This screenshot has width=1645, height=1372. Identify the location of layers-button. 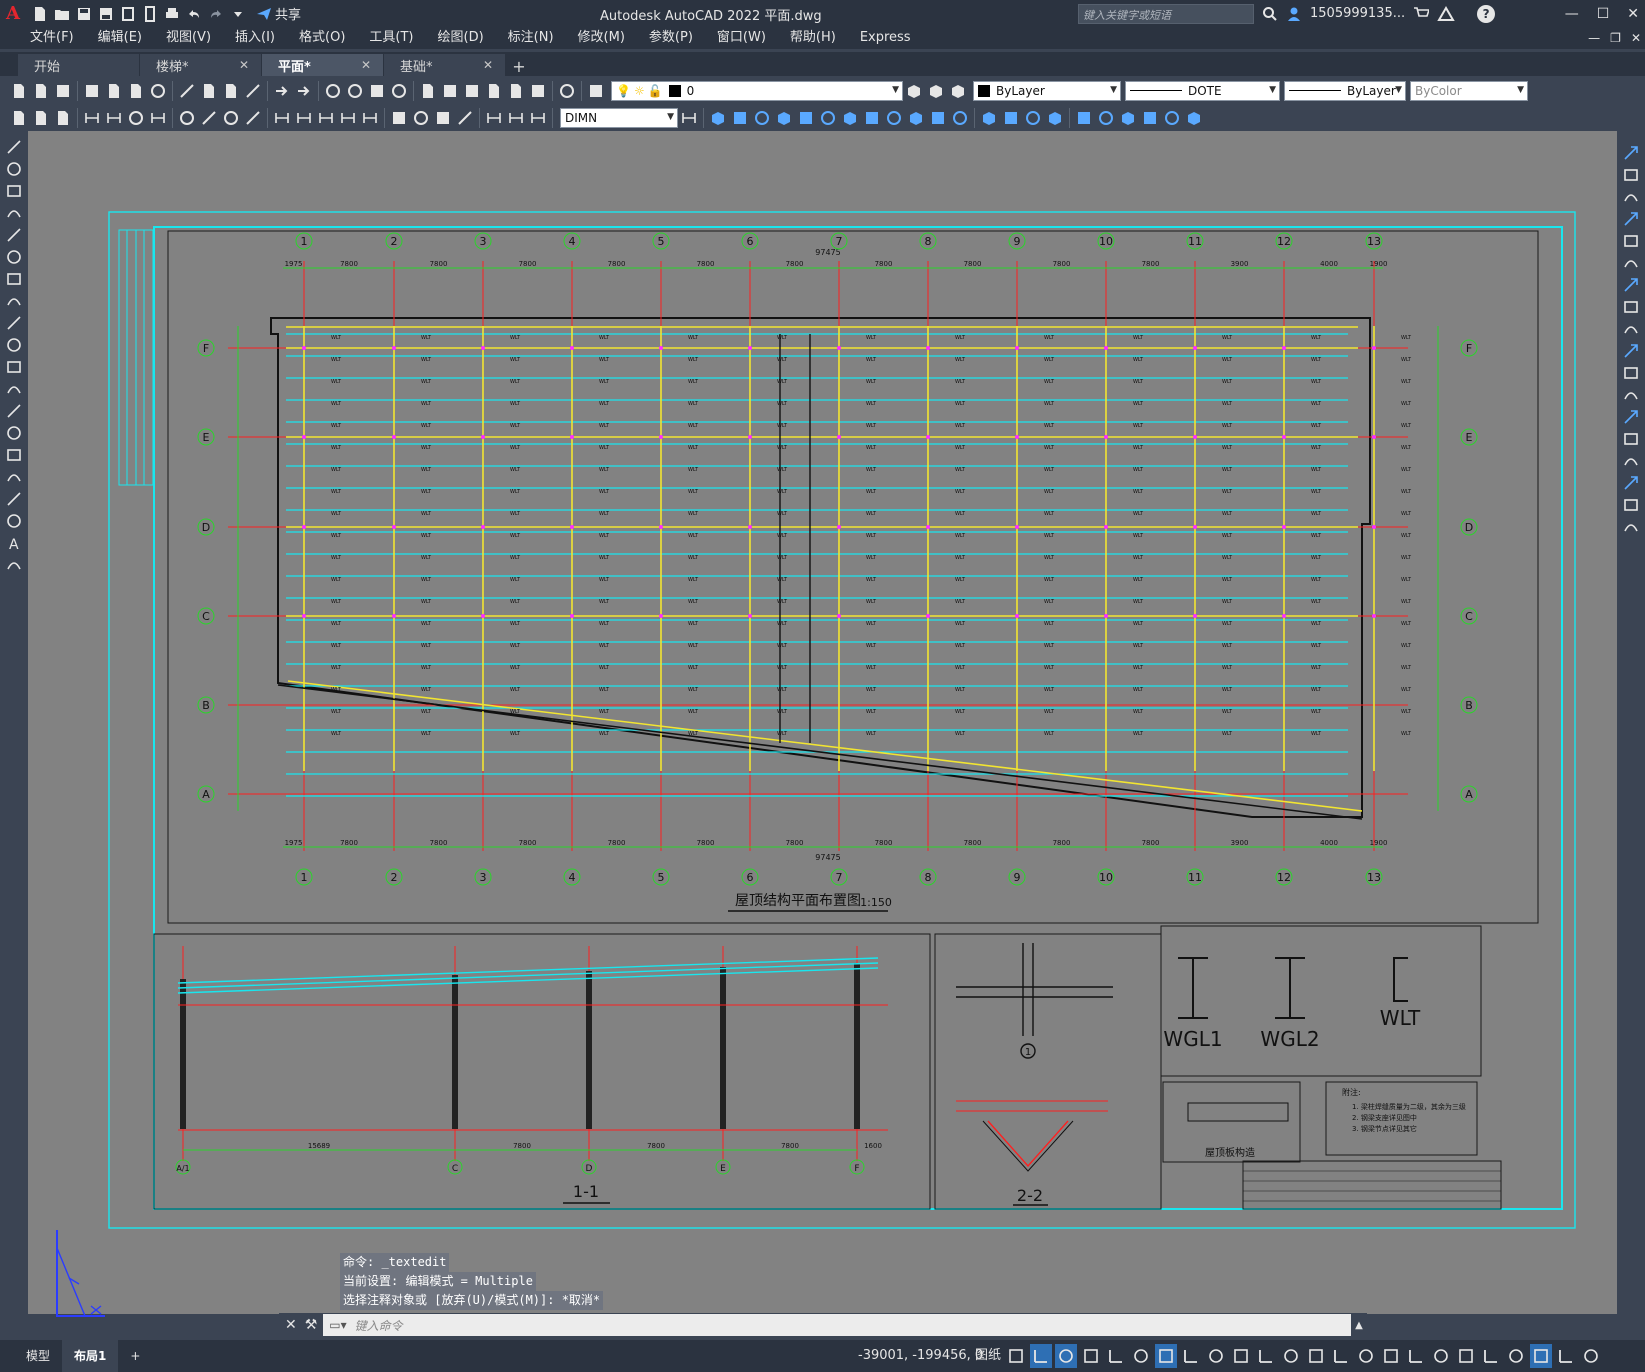
(63, 118).